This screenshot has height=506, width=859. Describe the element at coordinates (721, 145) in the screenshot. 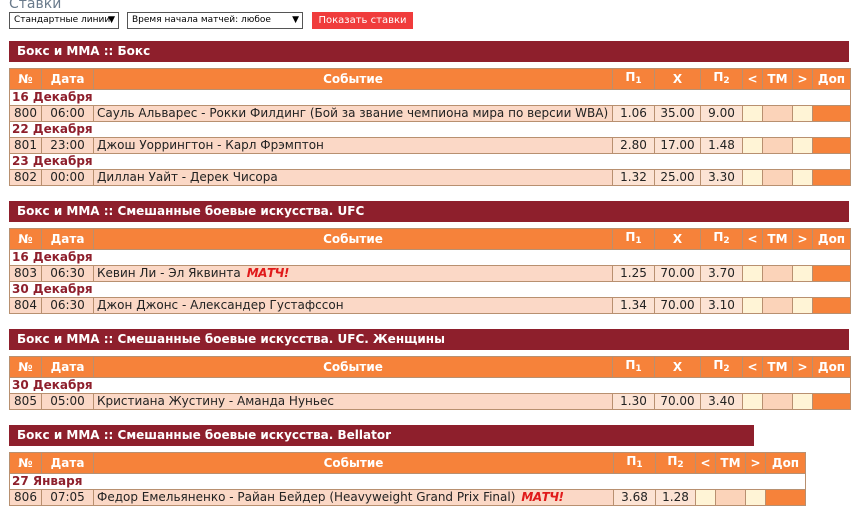

I see `odd-p2: 1.48` at that location.